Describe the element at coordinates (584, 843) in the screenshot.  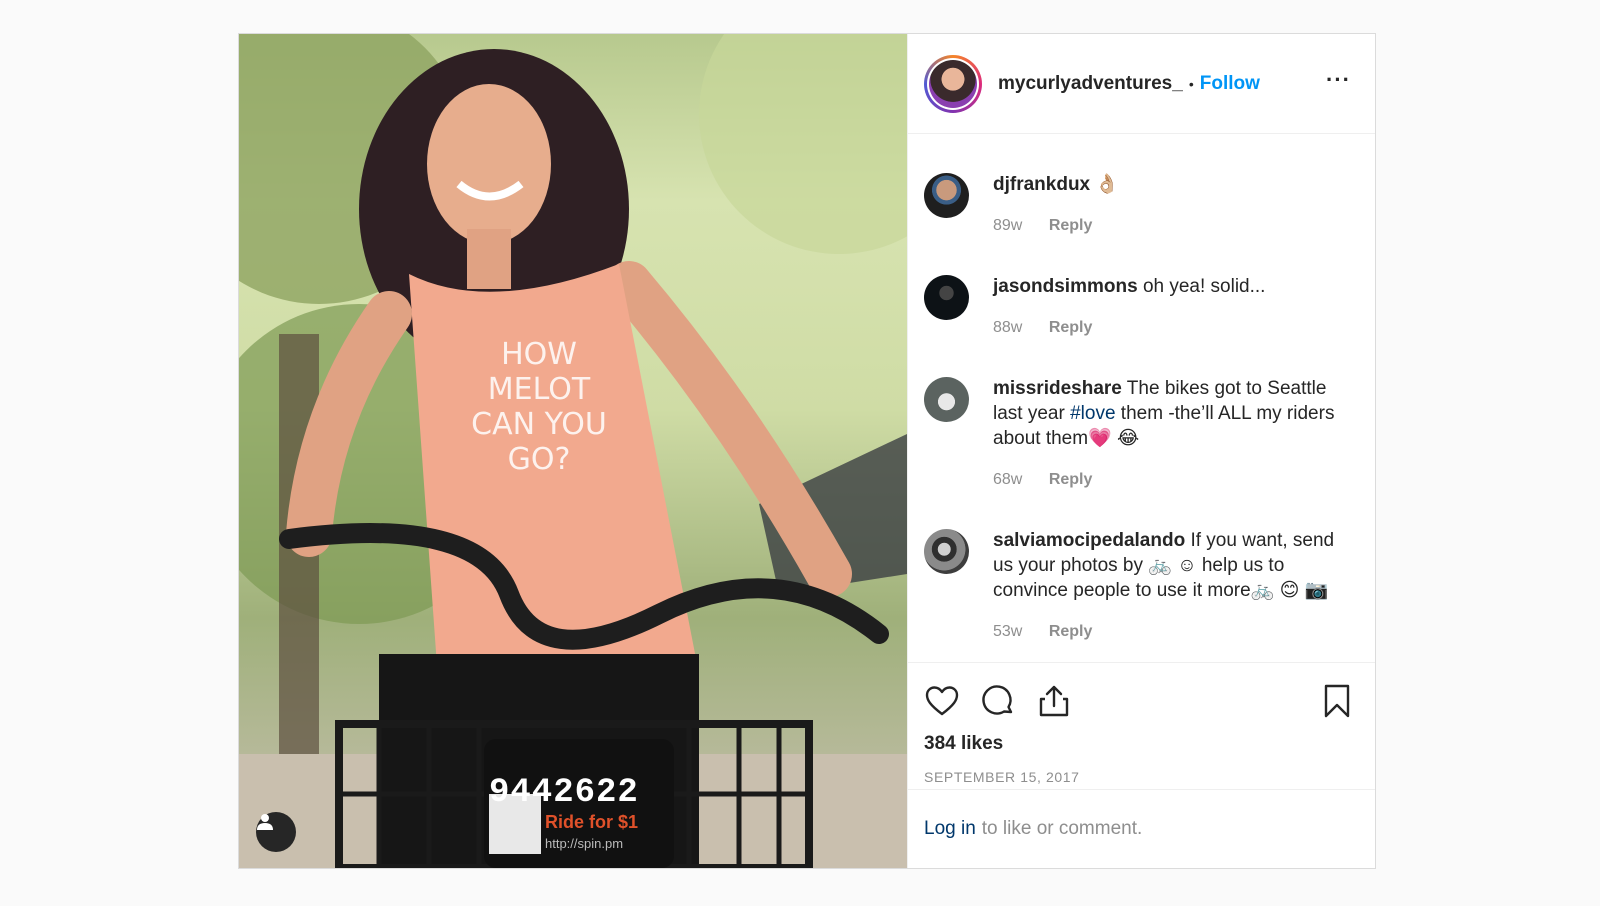
I see `plate-url: http://spin.pm` at that location.